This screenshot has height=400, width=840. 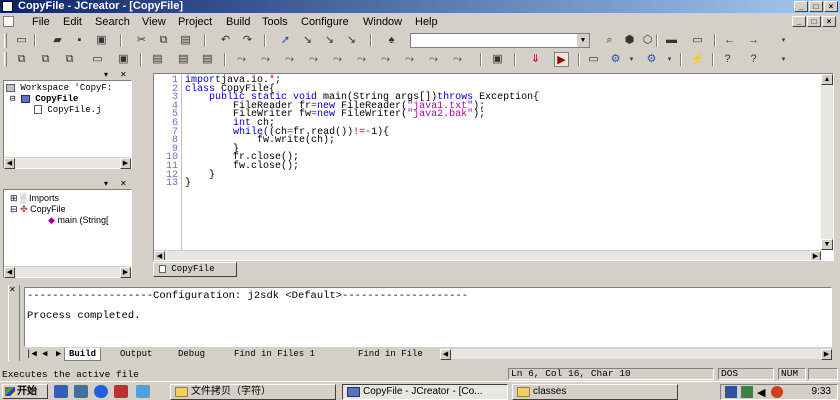 I want to click on workspace-window-icon: ▣, so click(x=123, y=59).